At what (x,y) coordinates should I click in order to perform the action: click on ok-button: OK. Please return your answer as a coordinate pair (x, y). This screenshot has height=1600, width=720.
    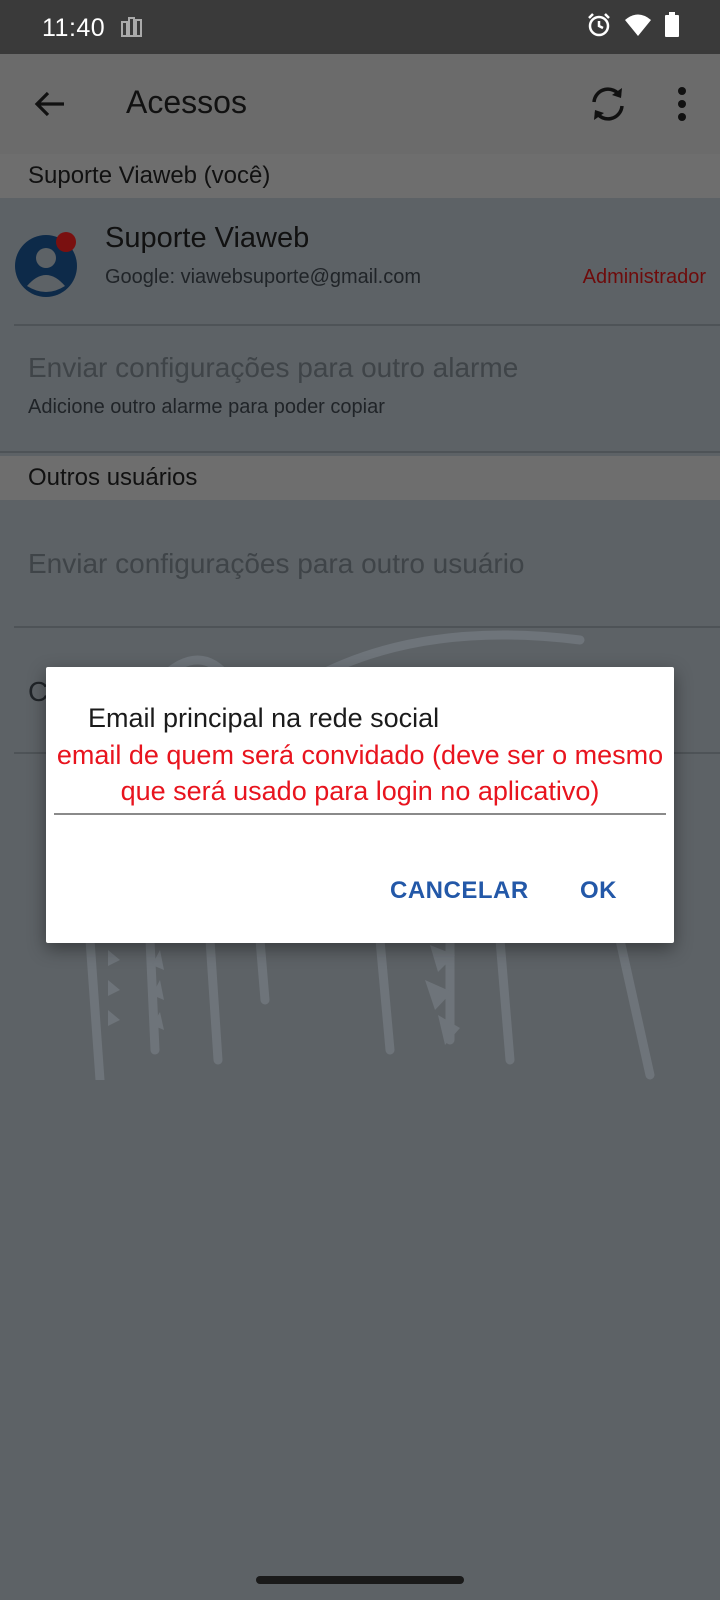
    Looking at the image, I should click on (598, 891).